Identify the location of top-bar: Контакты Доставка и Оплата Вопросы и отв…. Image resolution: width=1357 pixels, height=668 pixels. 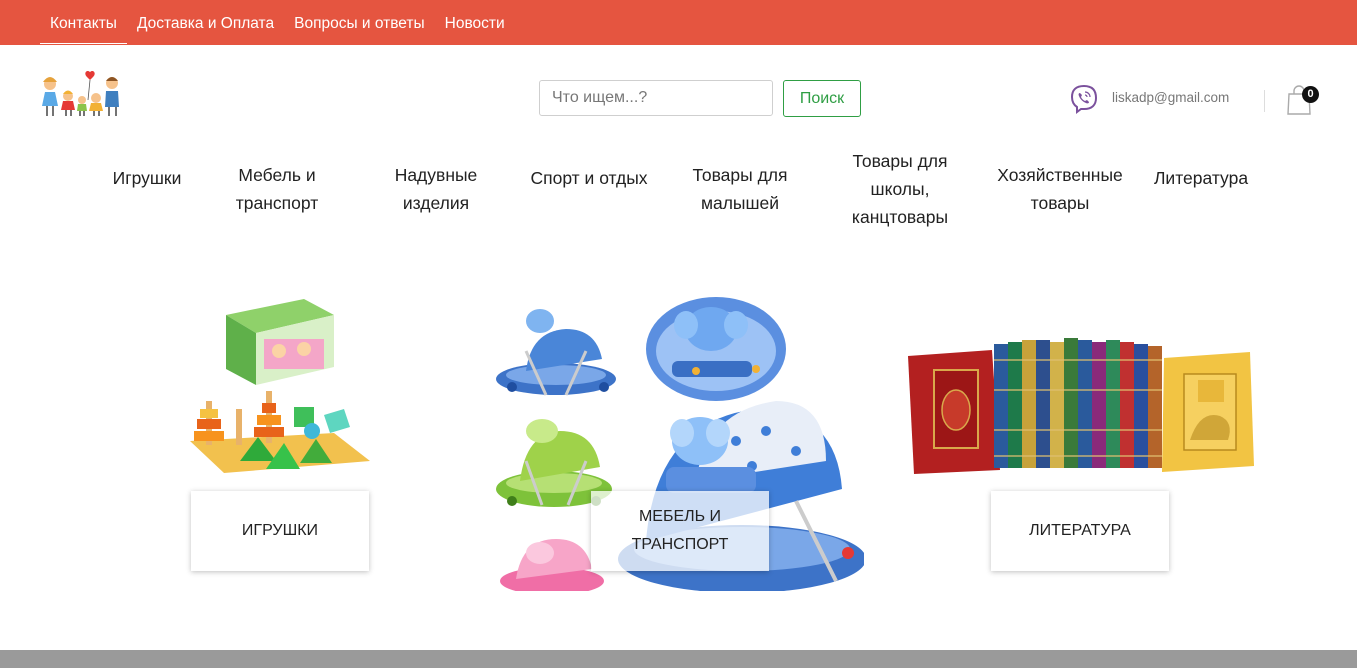
(678, 22).